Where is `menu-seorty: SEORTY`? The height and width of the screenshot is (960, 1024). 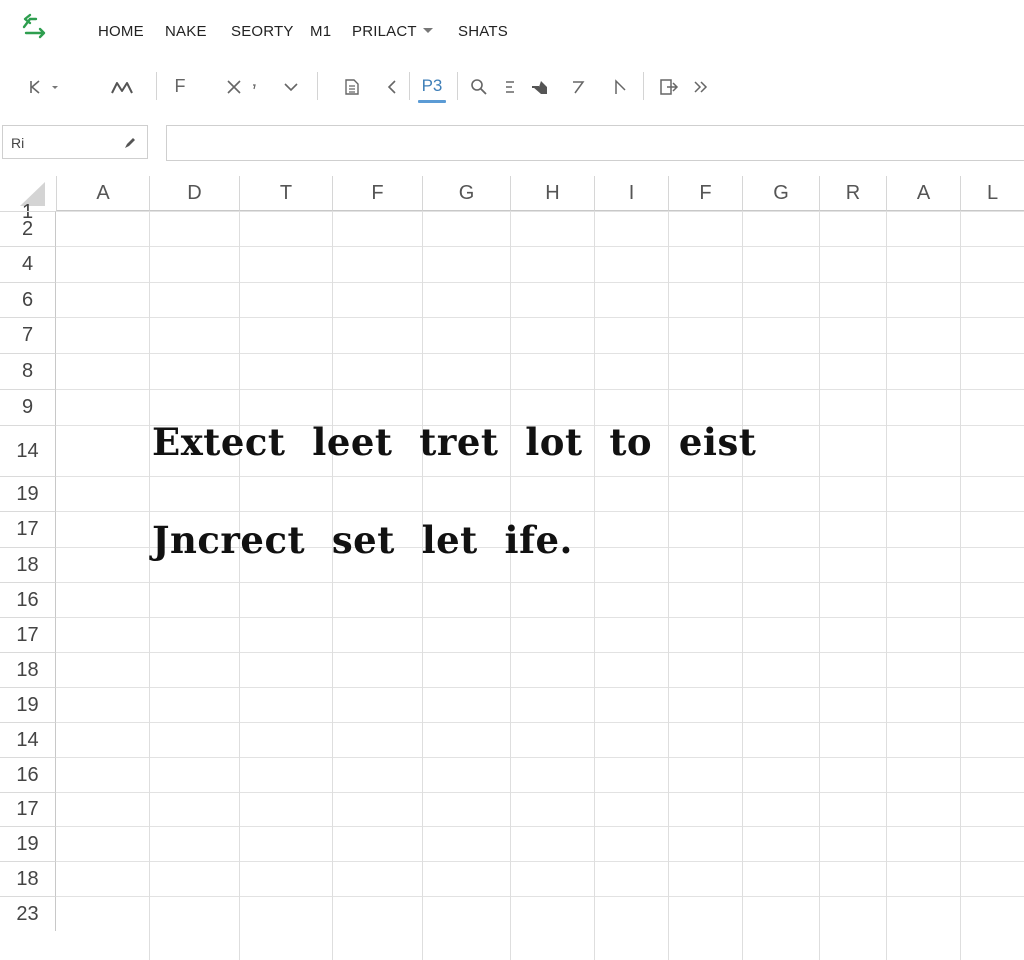
menu-seorty: SEORTY is located at coordinates (262, 31).